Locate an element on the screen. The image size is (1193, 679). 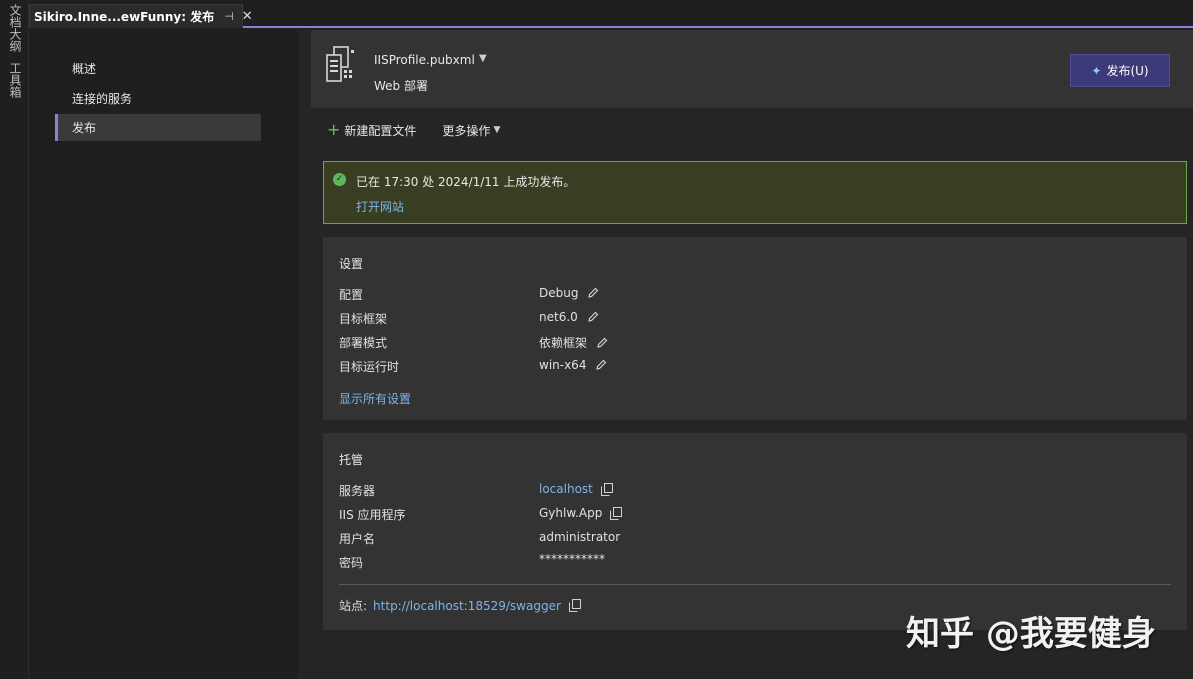
hosting-value: localhost is located at coordinates (576, 489).